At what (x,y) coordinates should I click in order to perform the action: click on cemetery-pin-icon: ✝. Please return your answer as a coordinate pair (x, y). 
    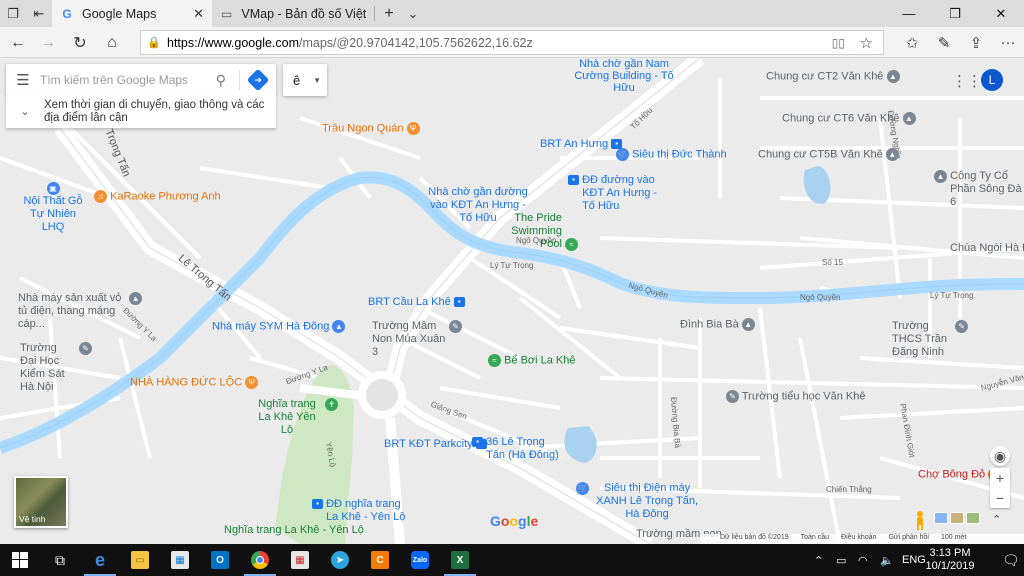
    Looking at the image, I should click on (332, 404).